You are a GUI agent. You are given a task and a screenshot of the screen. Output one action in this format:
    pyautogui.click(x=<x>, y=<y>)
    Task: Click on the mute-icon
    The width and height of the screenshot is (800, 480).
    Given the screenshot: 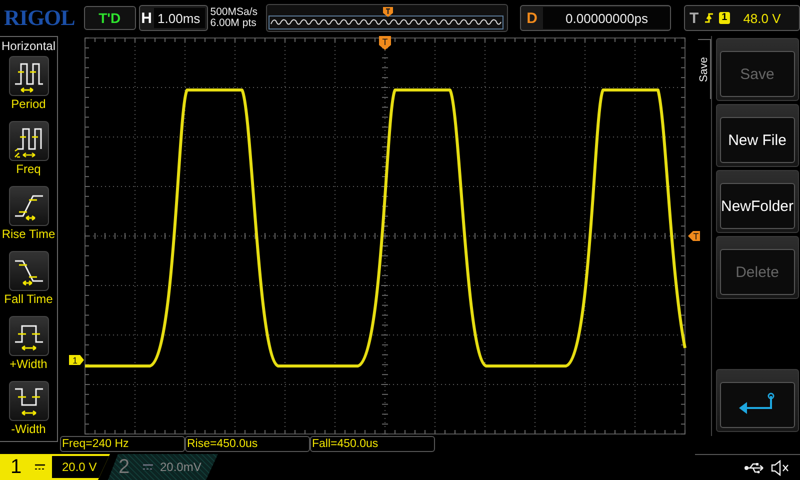 What is the action you would take?
    pyautogui.click(x=780, y=468)
    